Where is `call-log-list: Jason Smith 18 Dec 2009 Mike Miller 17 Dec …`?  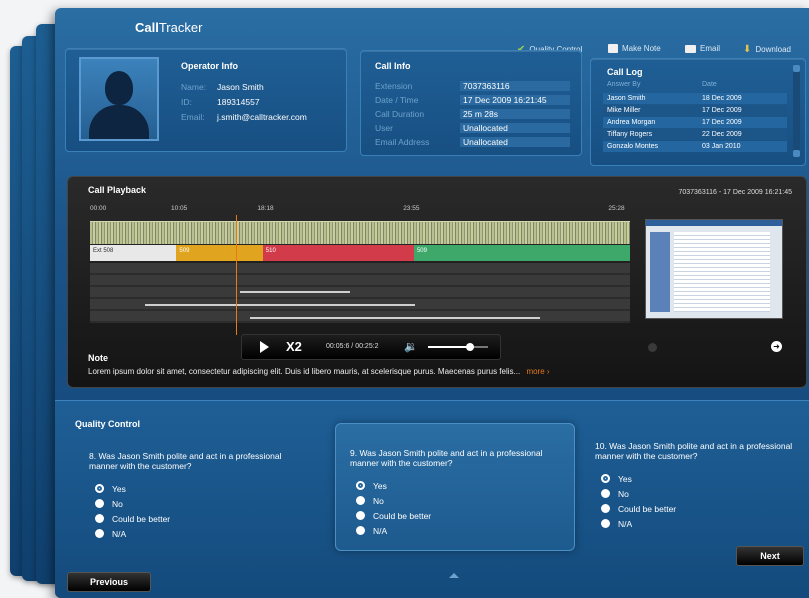
call-log-list: Jason Smith 18 Dec 2009 Mike Miller 17 Dec … is located at coordinates (695, 123).